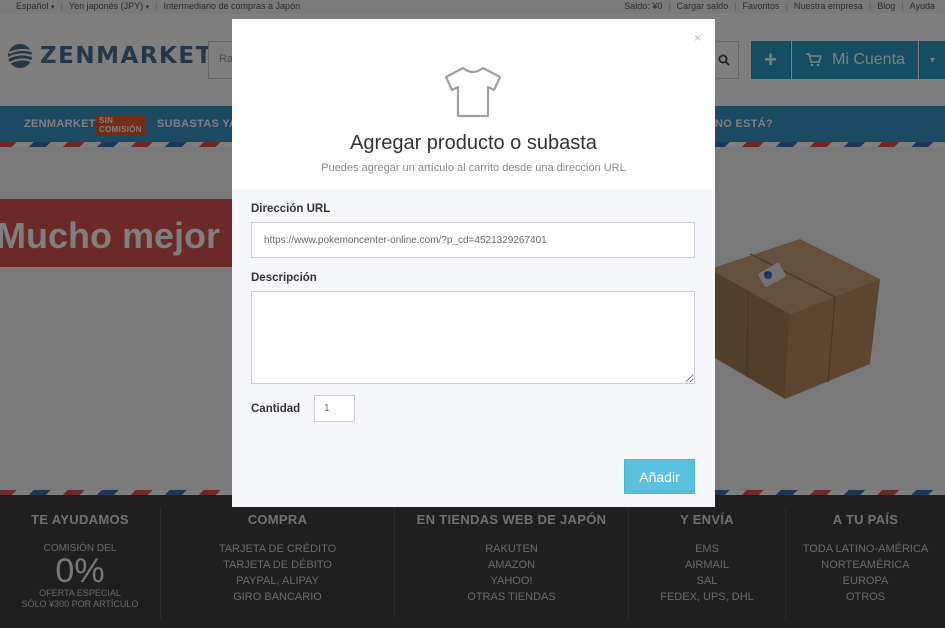 This screenshot has width=945, height=628. Describe the element at coordinates (284, 278) in the screenshot. I see `description-label: Descripción` at that location.